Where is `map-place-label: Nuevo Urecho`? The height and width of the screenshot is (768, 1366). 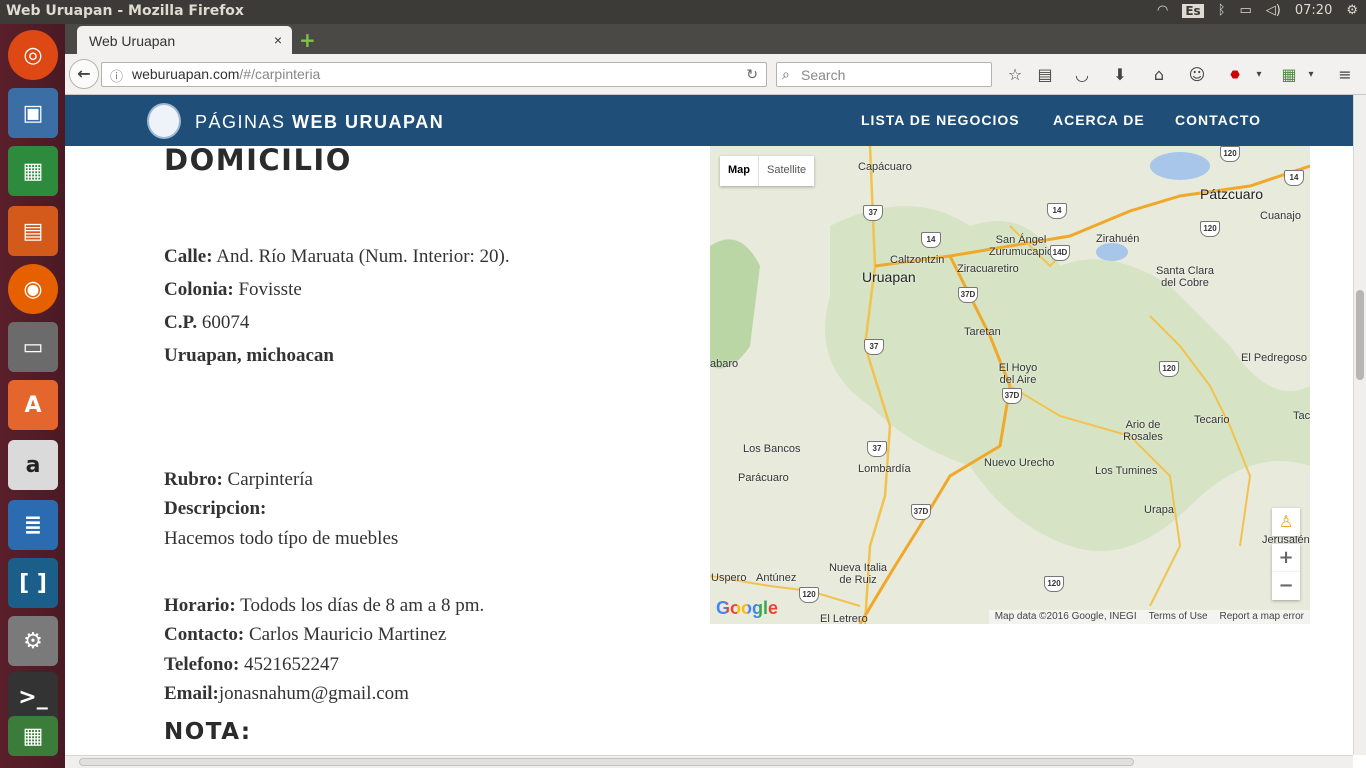 map-place-label: Nuevo Urecho is located at coordinates (1019, 463).